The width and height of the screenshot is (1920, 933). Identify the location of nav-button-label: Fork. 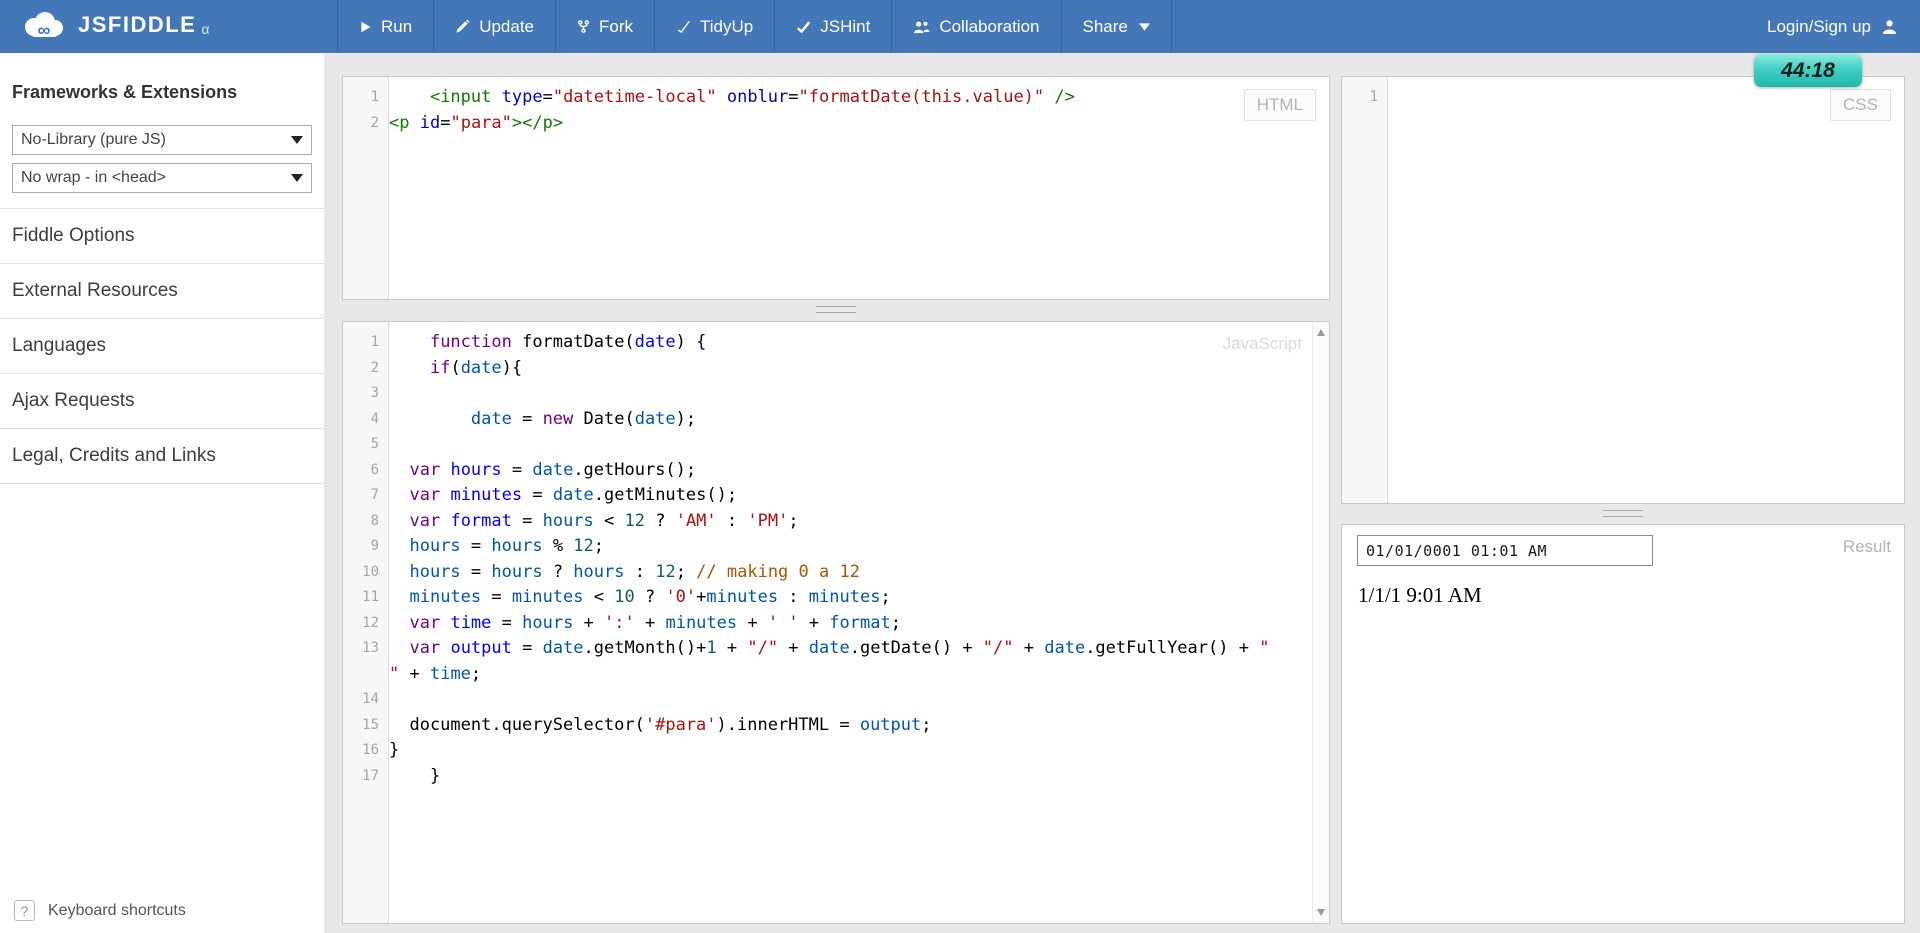
(616, 26).